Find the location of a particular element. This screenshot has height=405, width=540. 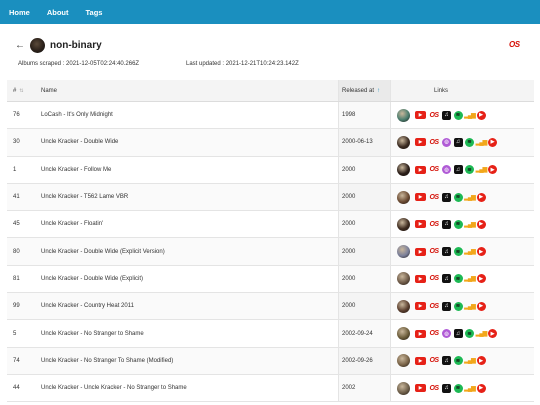

sort-icon: ⇅ is located at coordinates (21, 91).